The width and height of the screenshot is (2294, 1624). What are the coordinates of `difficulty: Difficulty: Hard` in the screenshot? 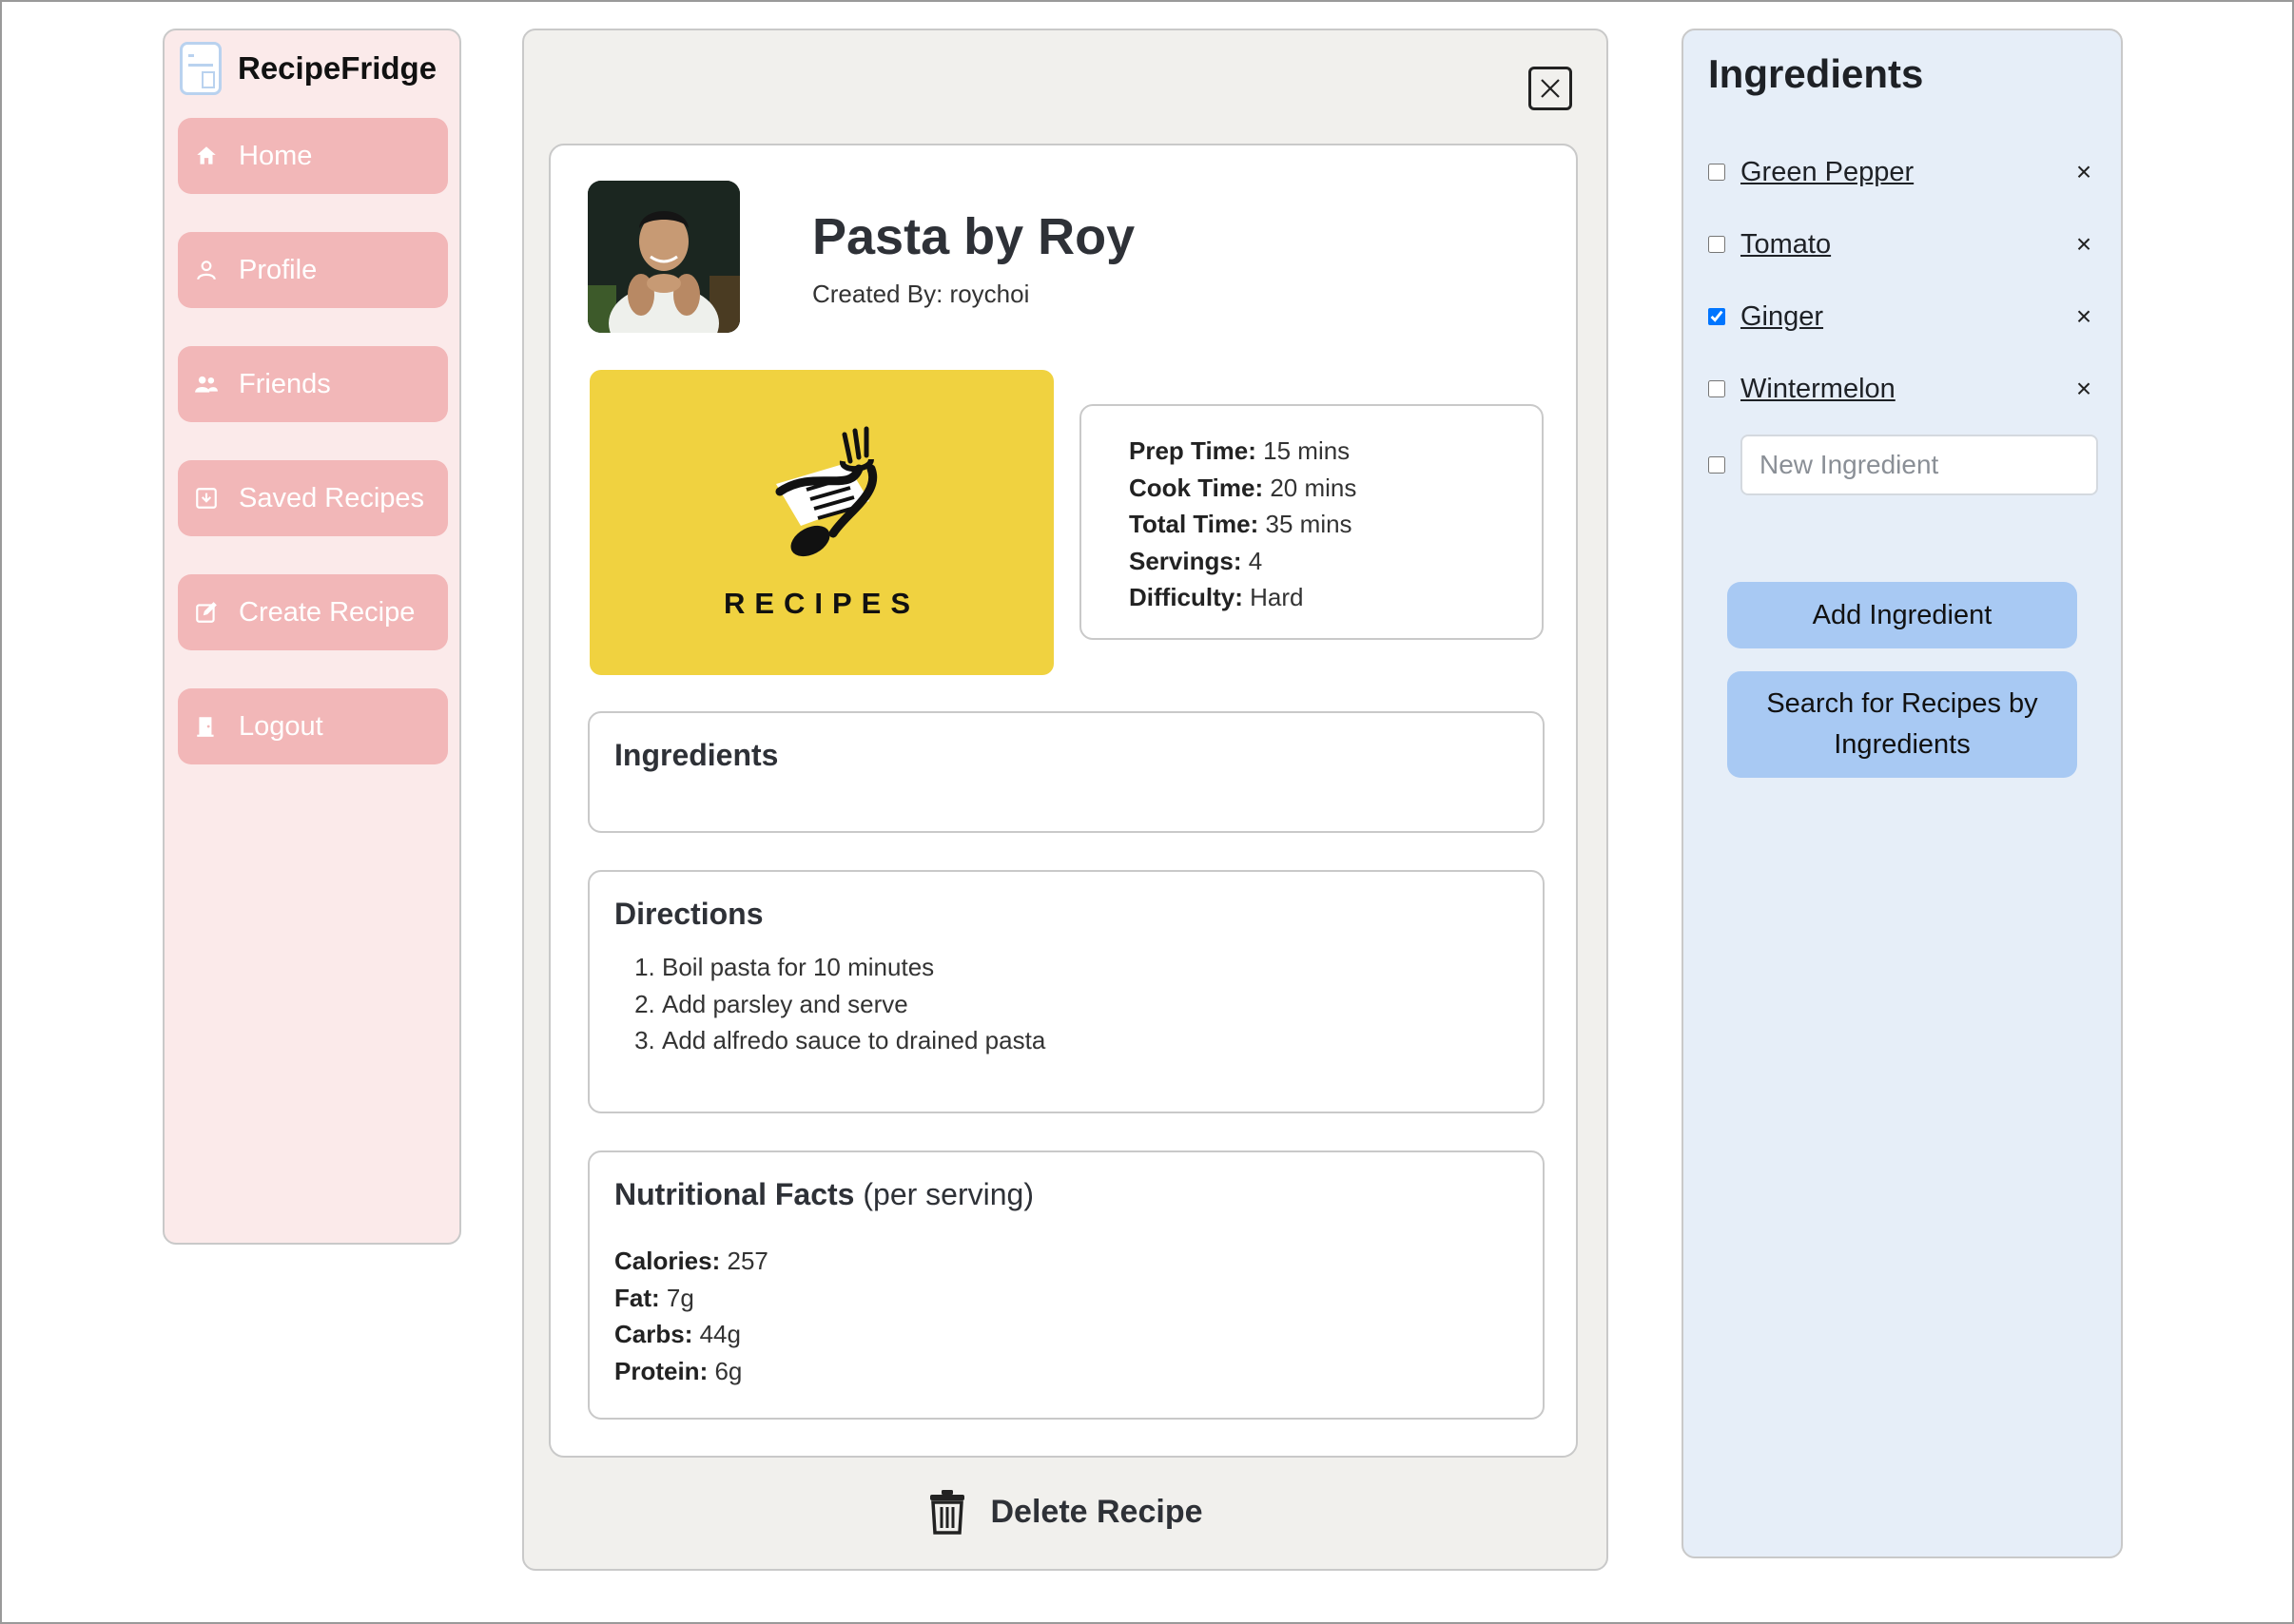 It's located at (1216, 597).